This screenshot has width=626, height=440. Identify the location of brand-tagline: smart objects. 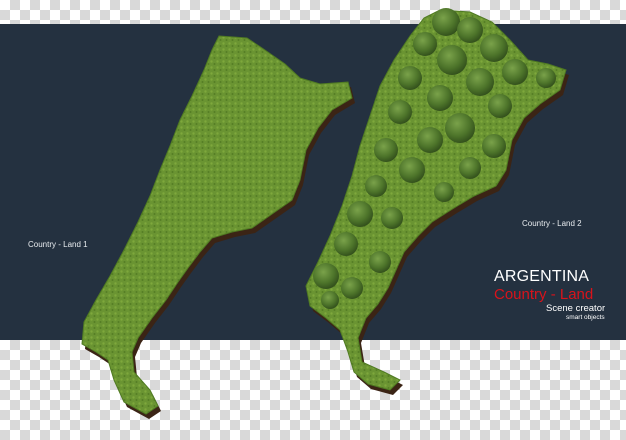
(585, 317).